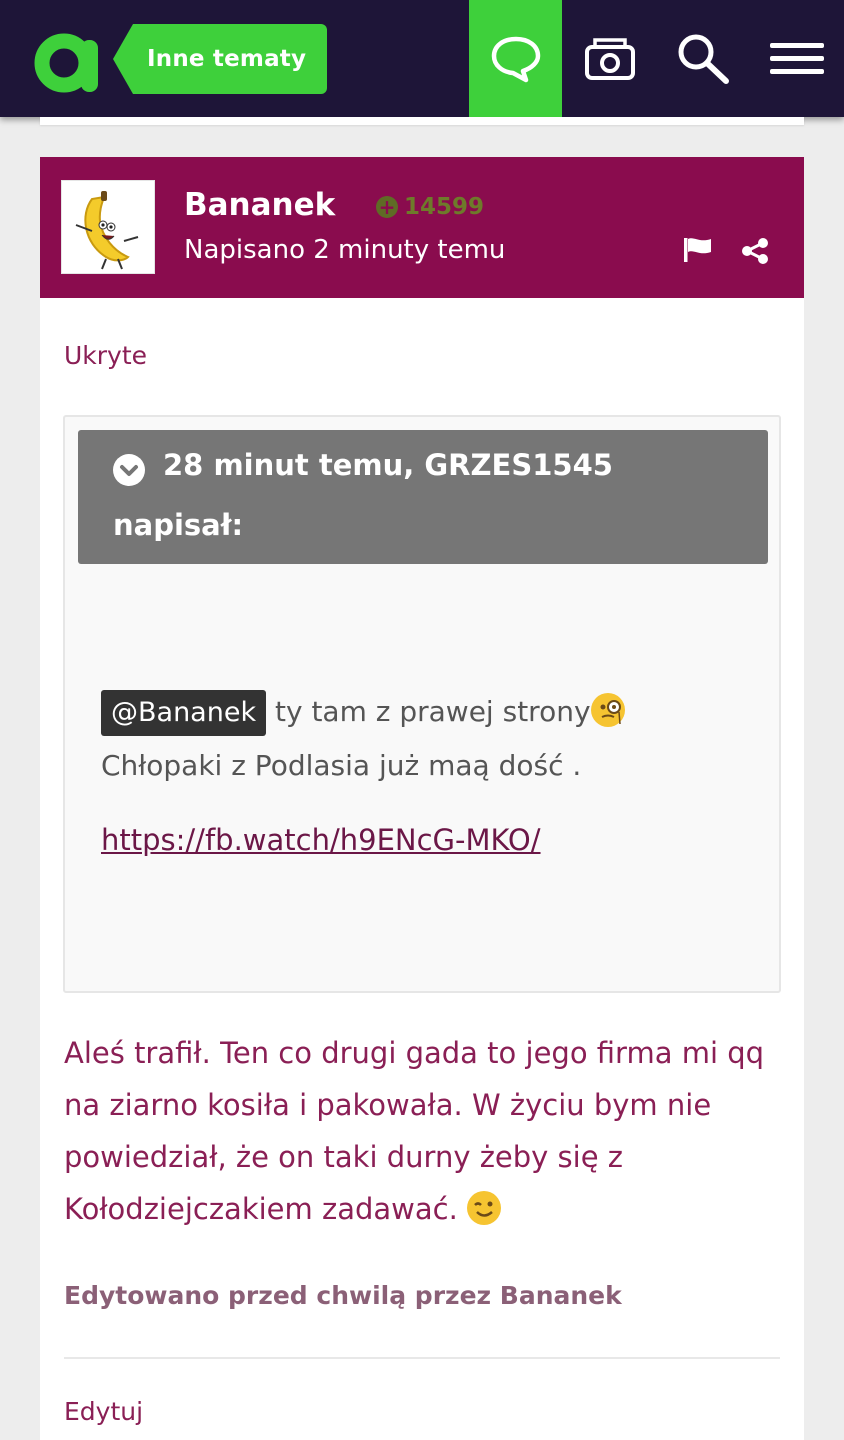 The image size is (844, 1440). I want to click on quote-citation: 28 minut temu, GRZES1545, so click(388, 465).